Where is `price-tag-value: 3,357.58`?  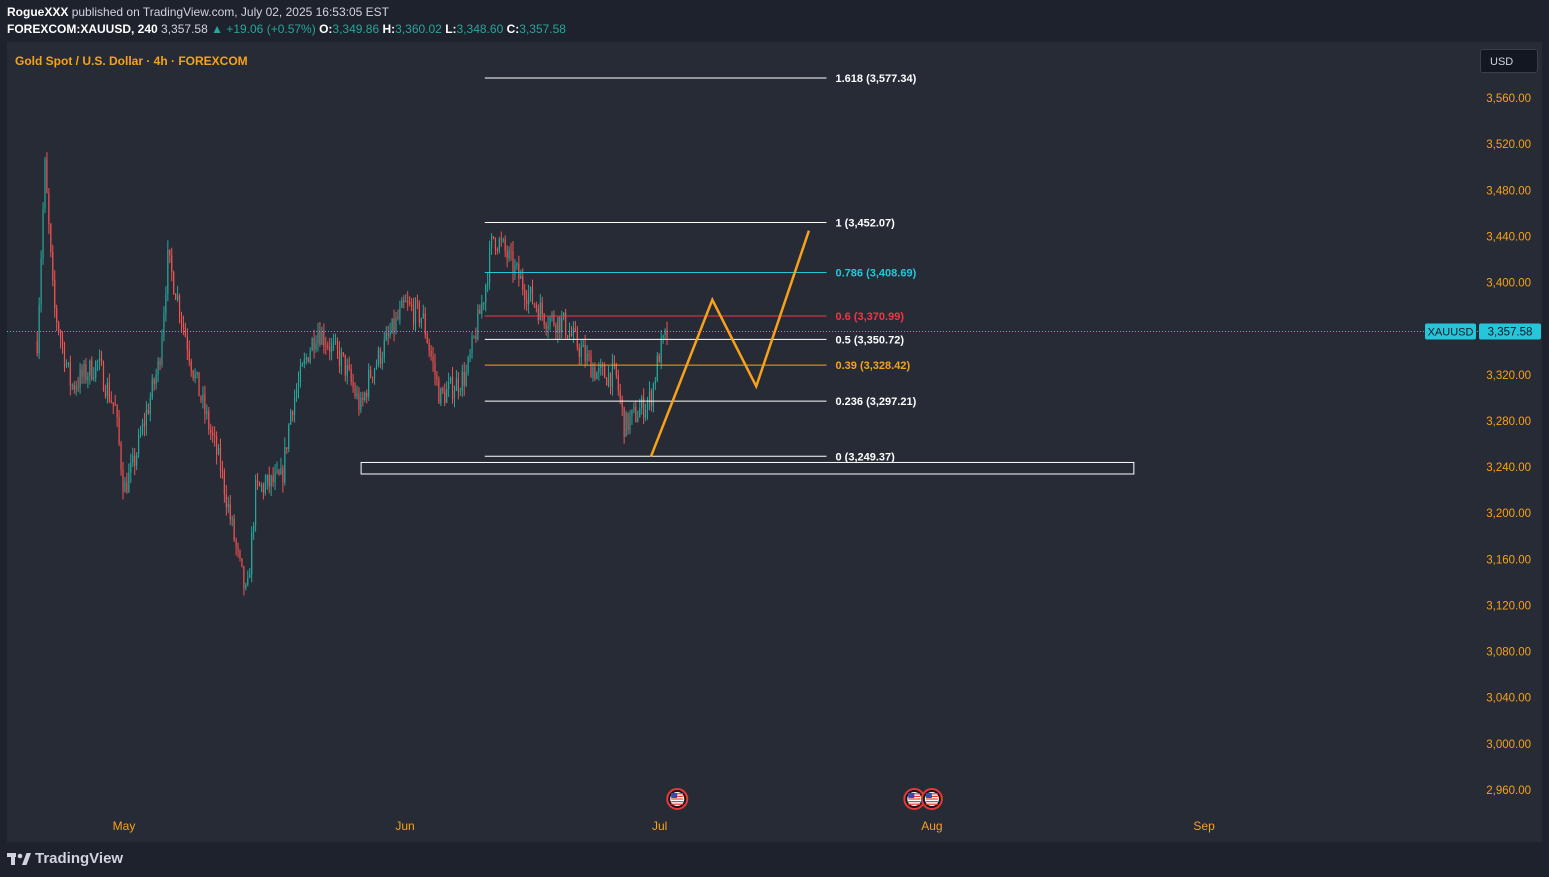 price-tag-value: 3,357.58 is located at coordinates (1510, 332).